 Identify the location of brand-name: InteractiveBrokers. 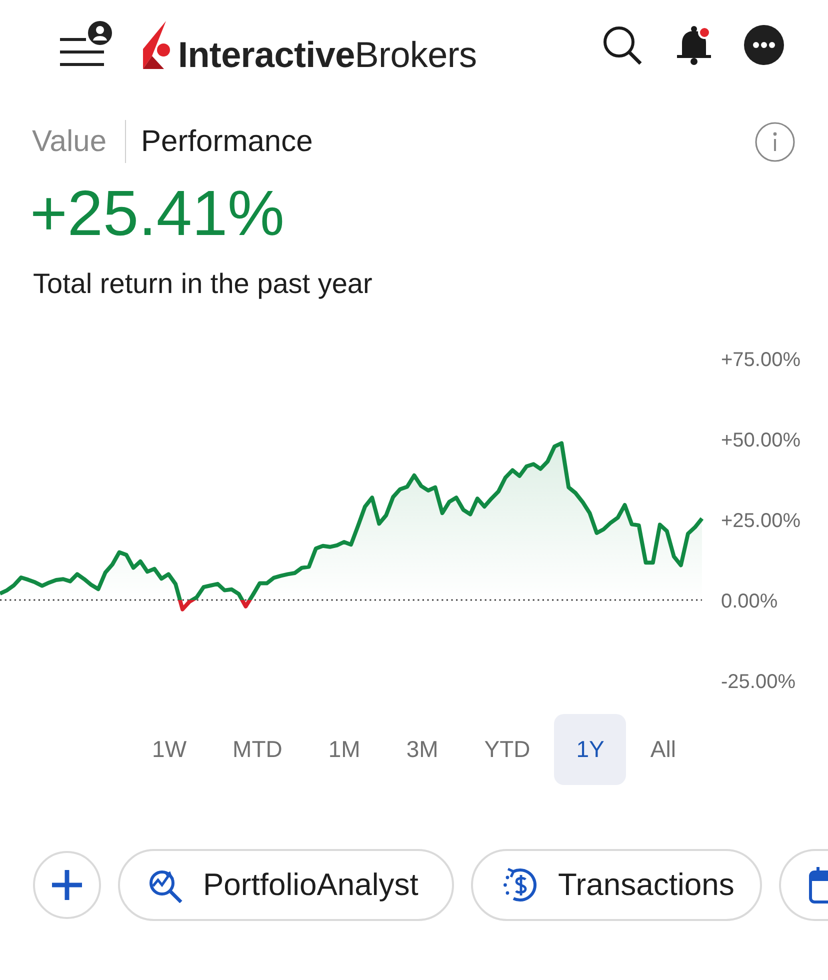
(327, 55).